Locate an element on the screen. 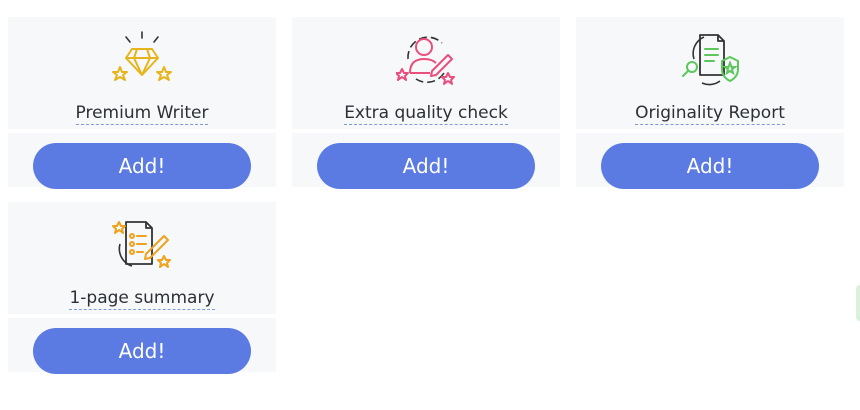 The height and width of the screenshot is (410, 860). add-premium-writer-button: Add! is located at coordinates (142, 166).